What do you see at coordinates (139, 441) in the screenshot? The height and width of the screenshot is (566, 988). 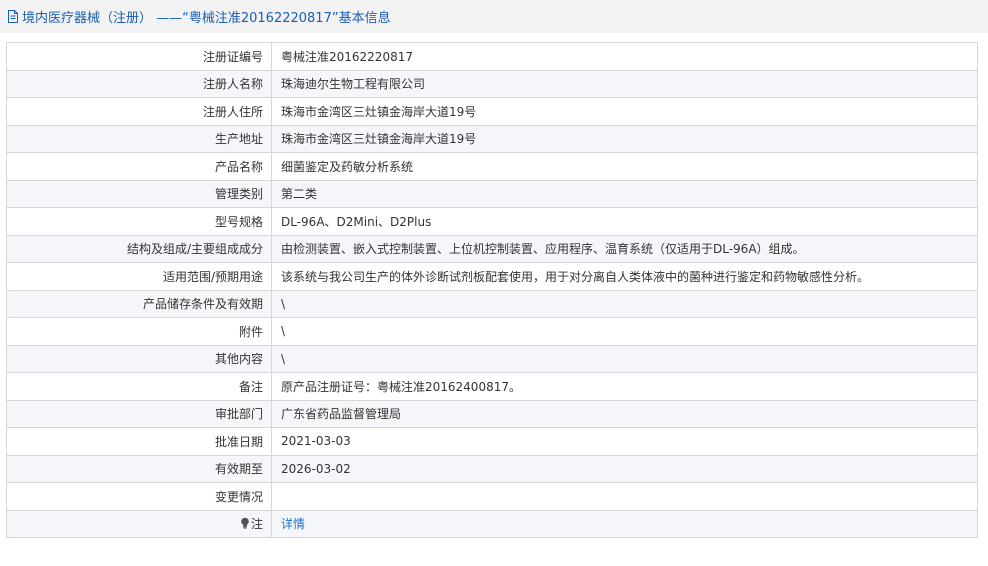 I see `row-label: 批准日期` at bounding box center [139, 441].